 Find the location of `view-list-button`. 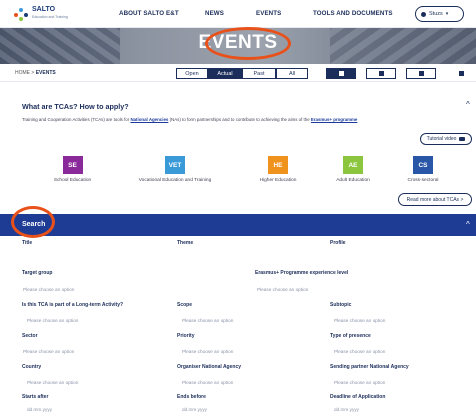

view-list-button is located at coordinates (381, 73).